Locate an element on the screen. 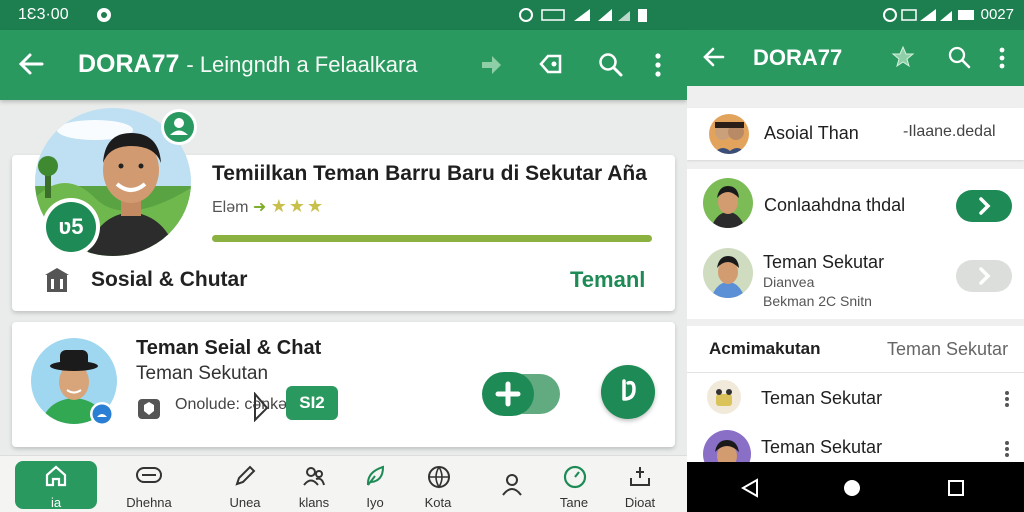 This screenshot has width=1024, height=512. globe-icon is located at coordinates (439, 477).